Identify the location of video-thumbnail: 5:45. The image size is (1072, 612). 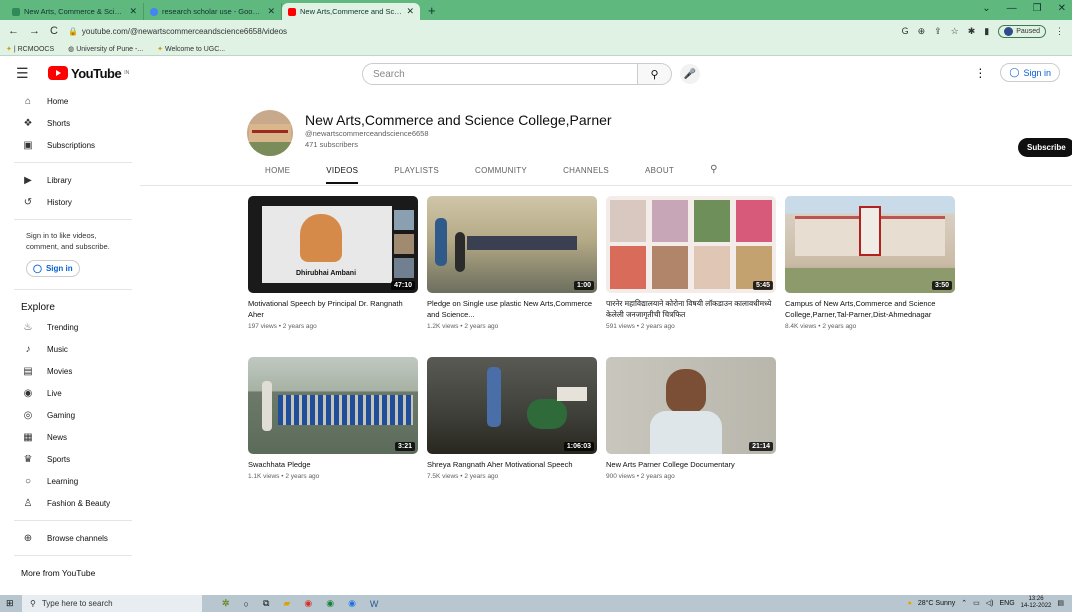
(691, 244).